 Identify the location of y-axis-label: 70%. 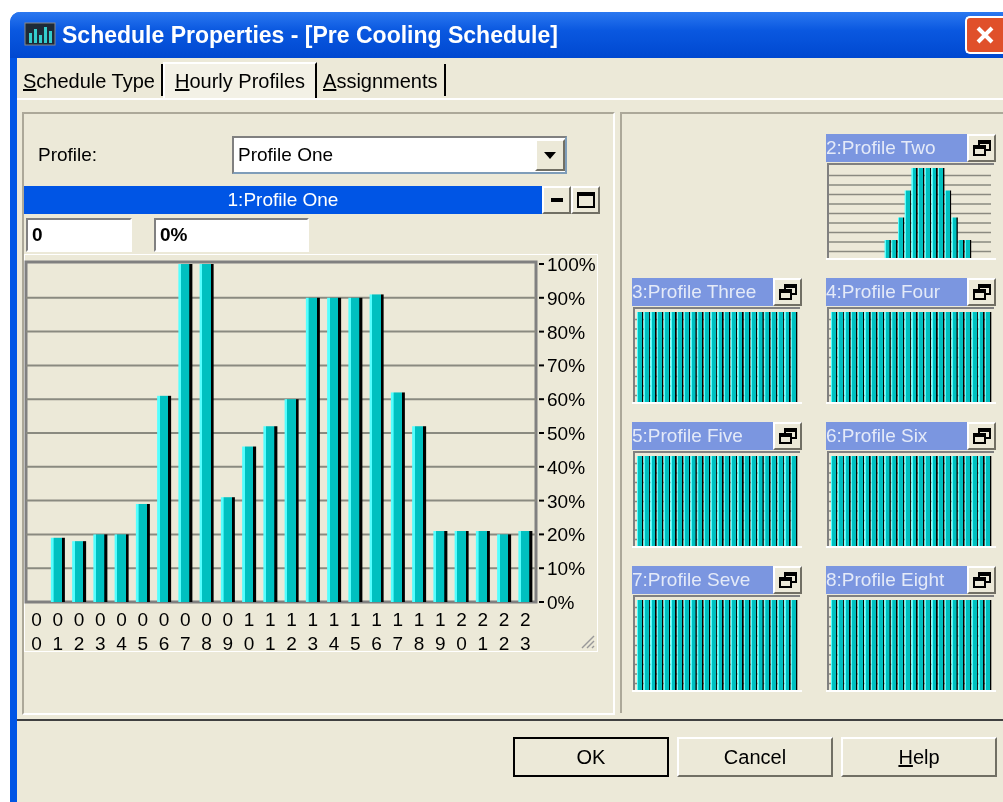
(566, 366).